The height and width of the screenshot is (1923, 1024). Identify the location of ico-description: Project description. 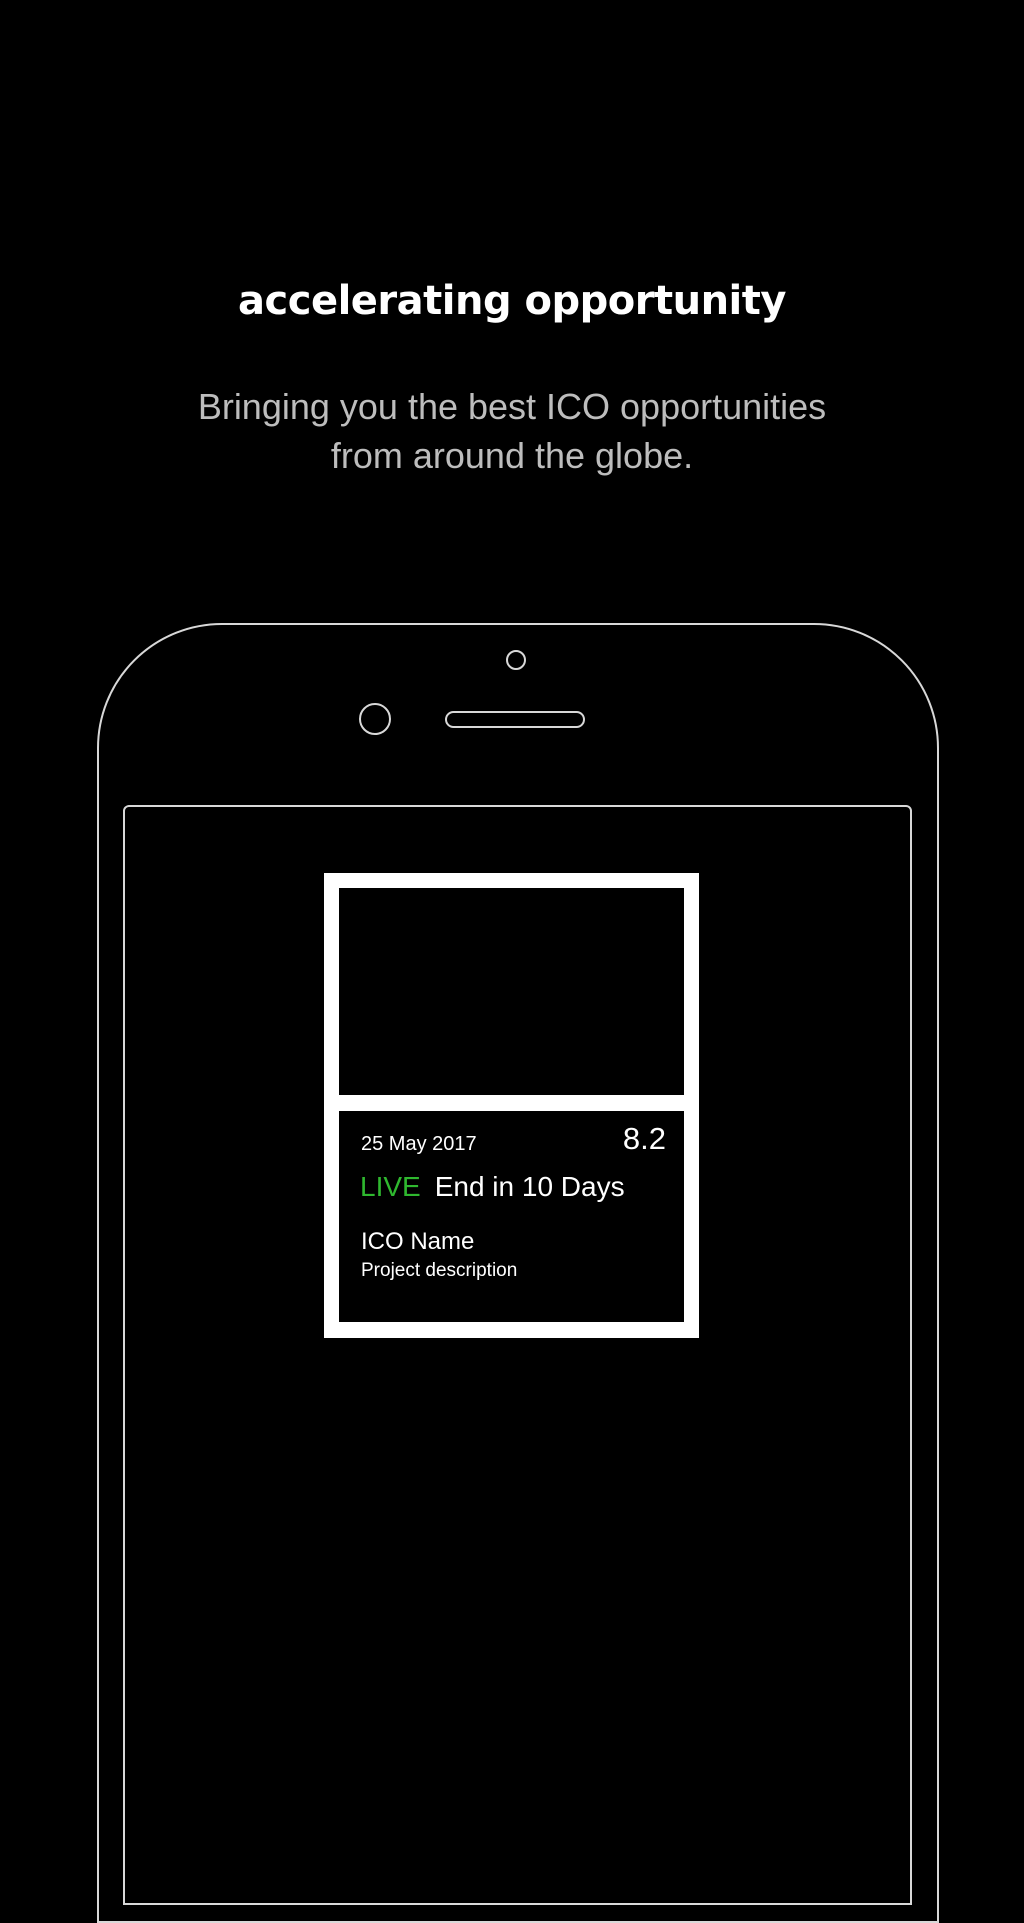
(439, 1270).